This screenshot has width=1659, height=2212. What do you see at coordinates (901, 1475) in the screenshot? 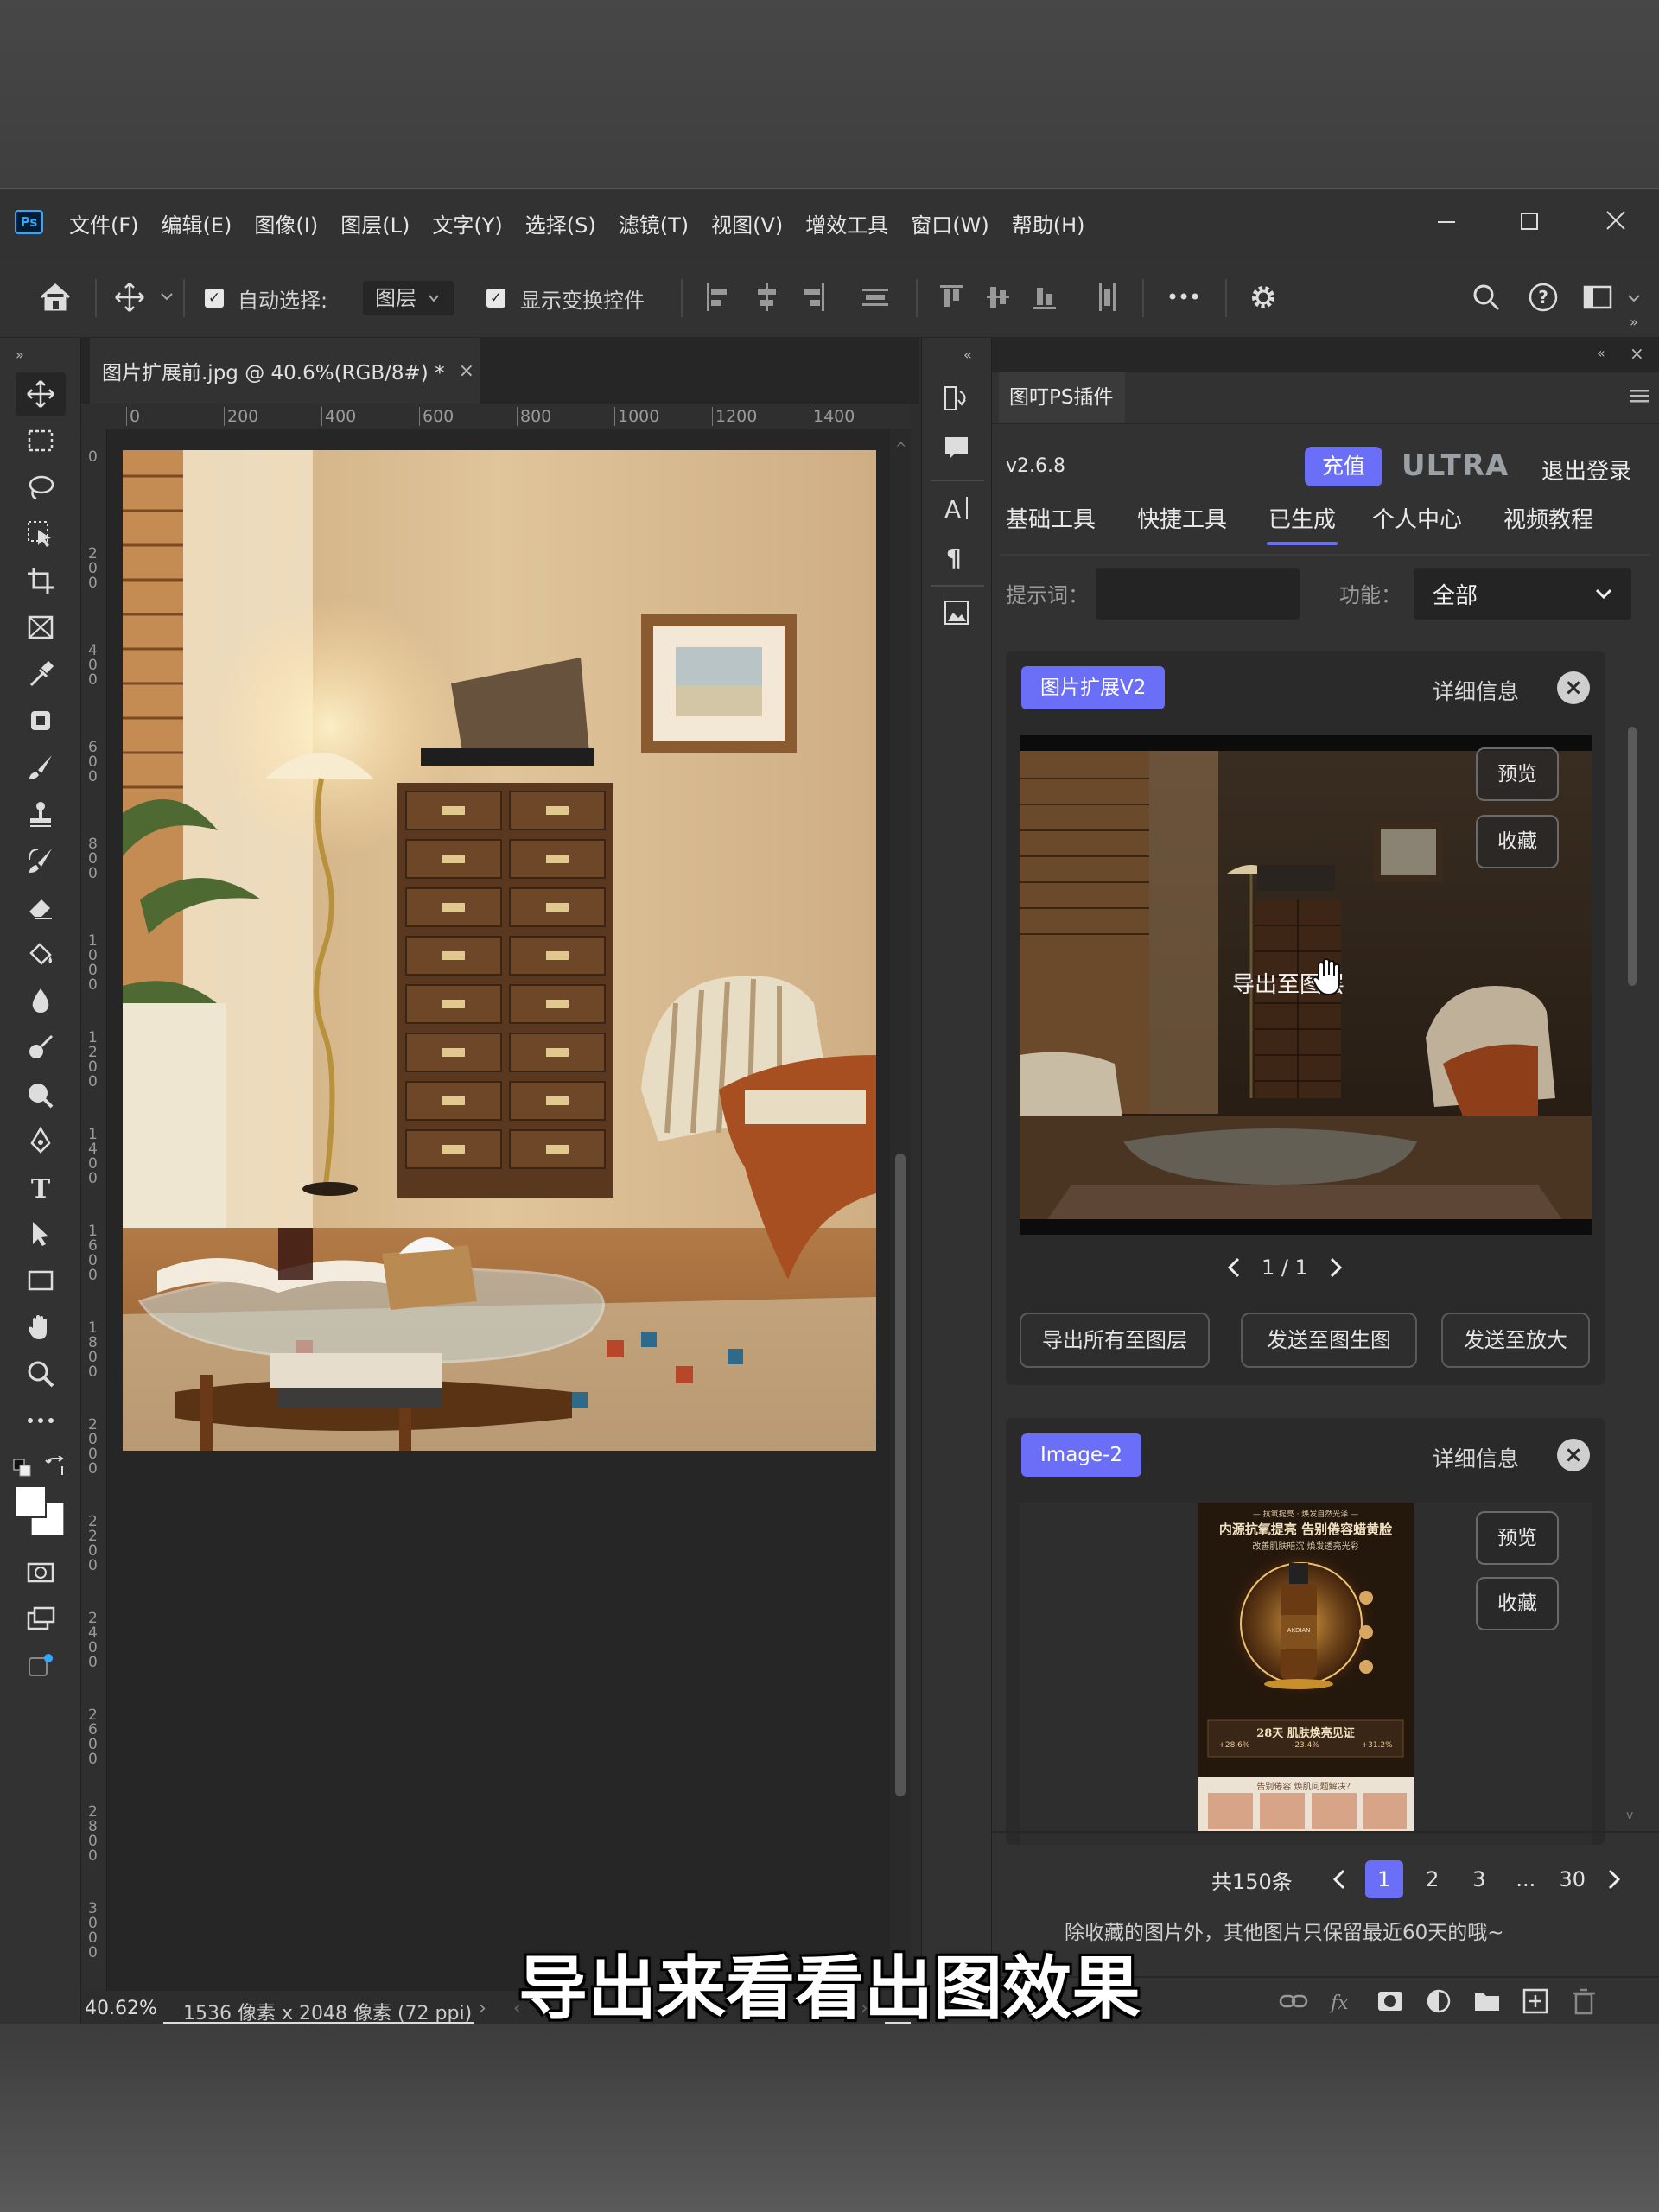
I see `scrollbar-thumb` at bounding box center [901, 1475].